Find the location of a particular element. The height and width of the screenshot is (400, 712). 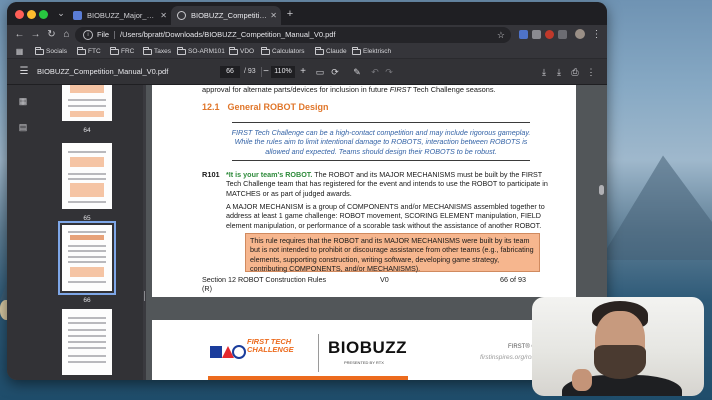

more-menu-icon: ⋮ is located at coordinates (596, 34).